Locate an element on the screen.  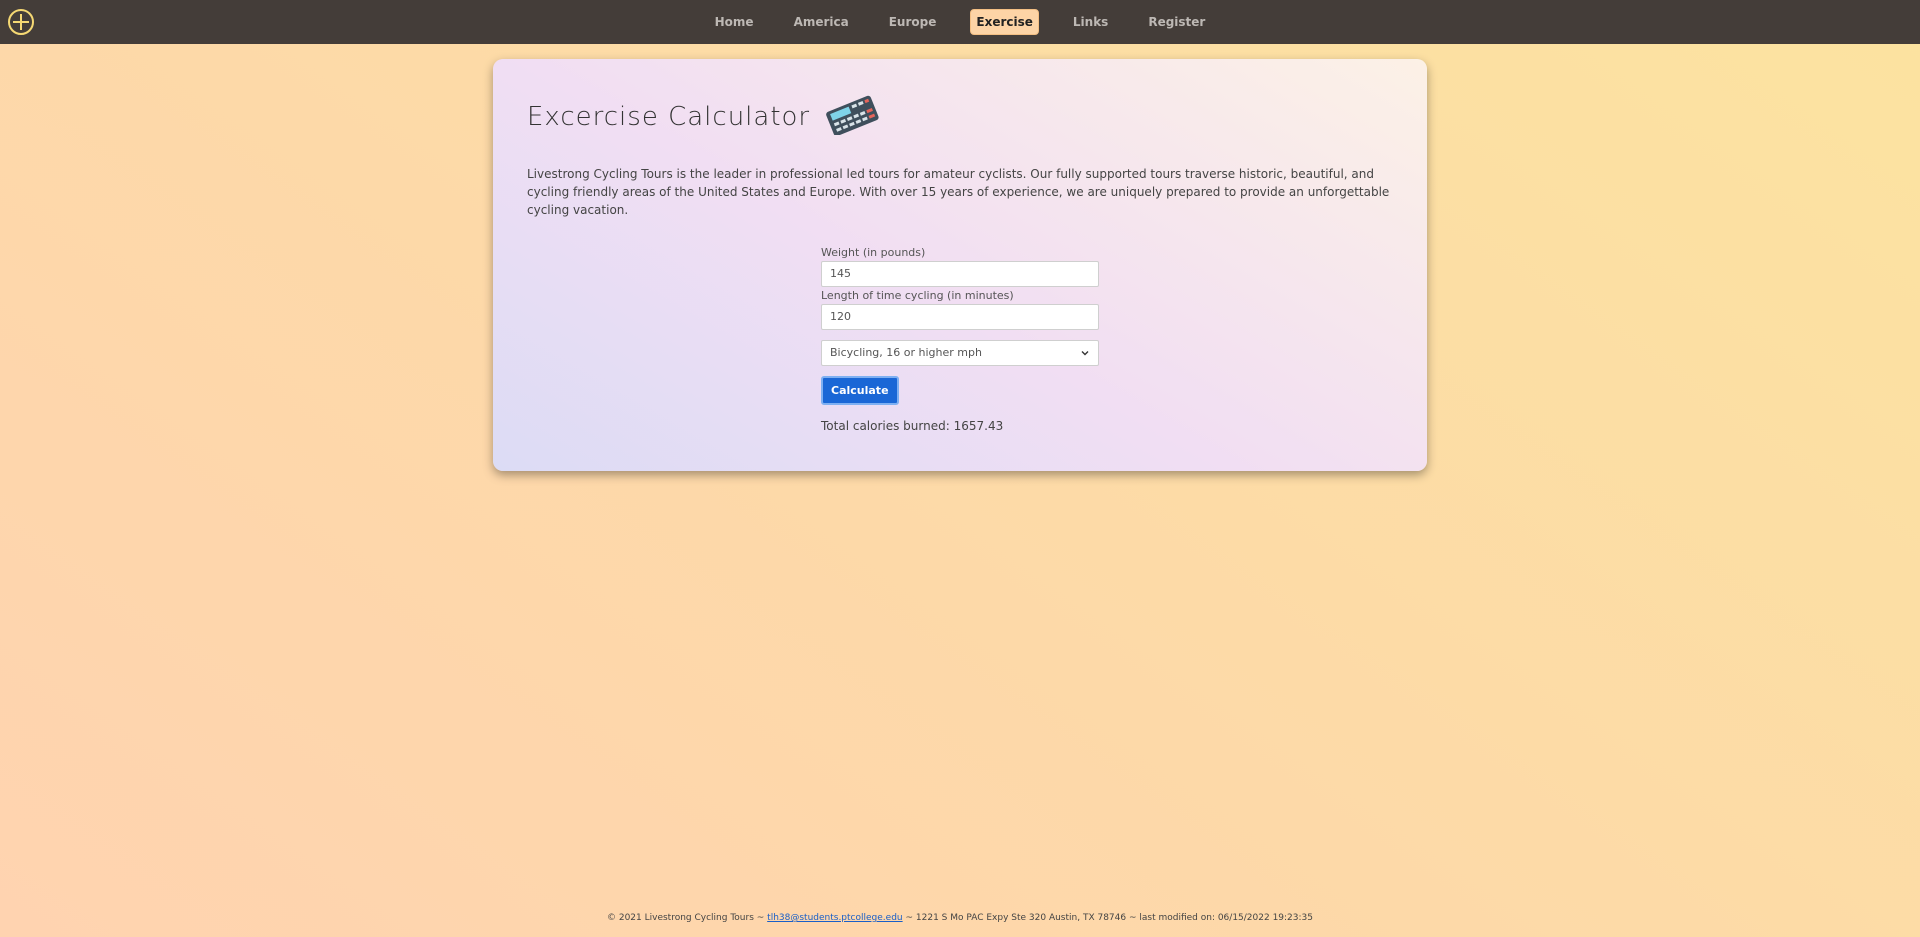
title-row: Excercise Calculator is located at coordinates (704, 117).